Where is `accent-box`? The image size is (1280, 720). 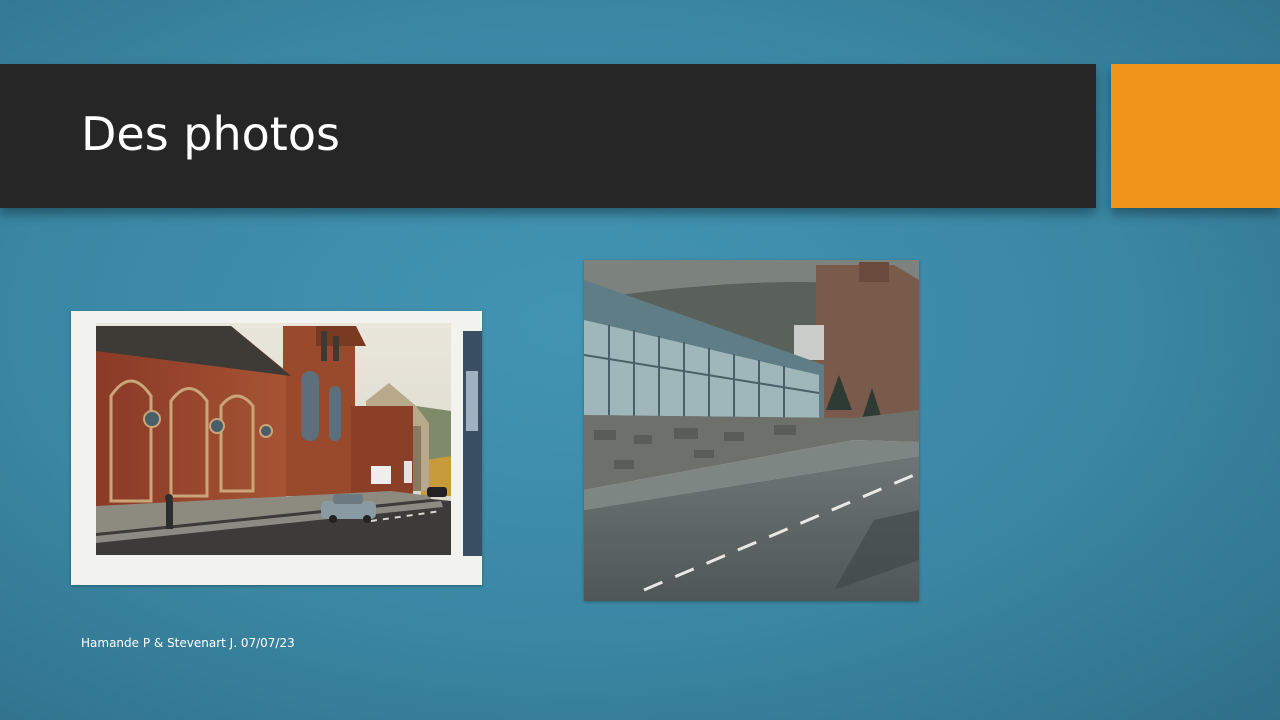
accent-box is located at coordinates (1195, 136).